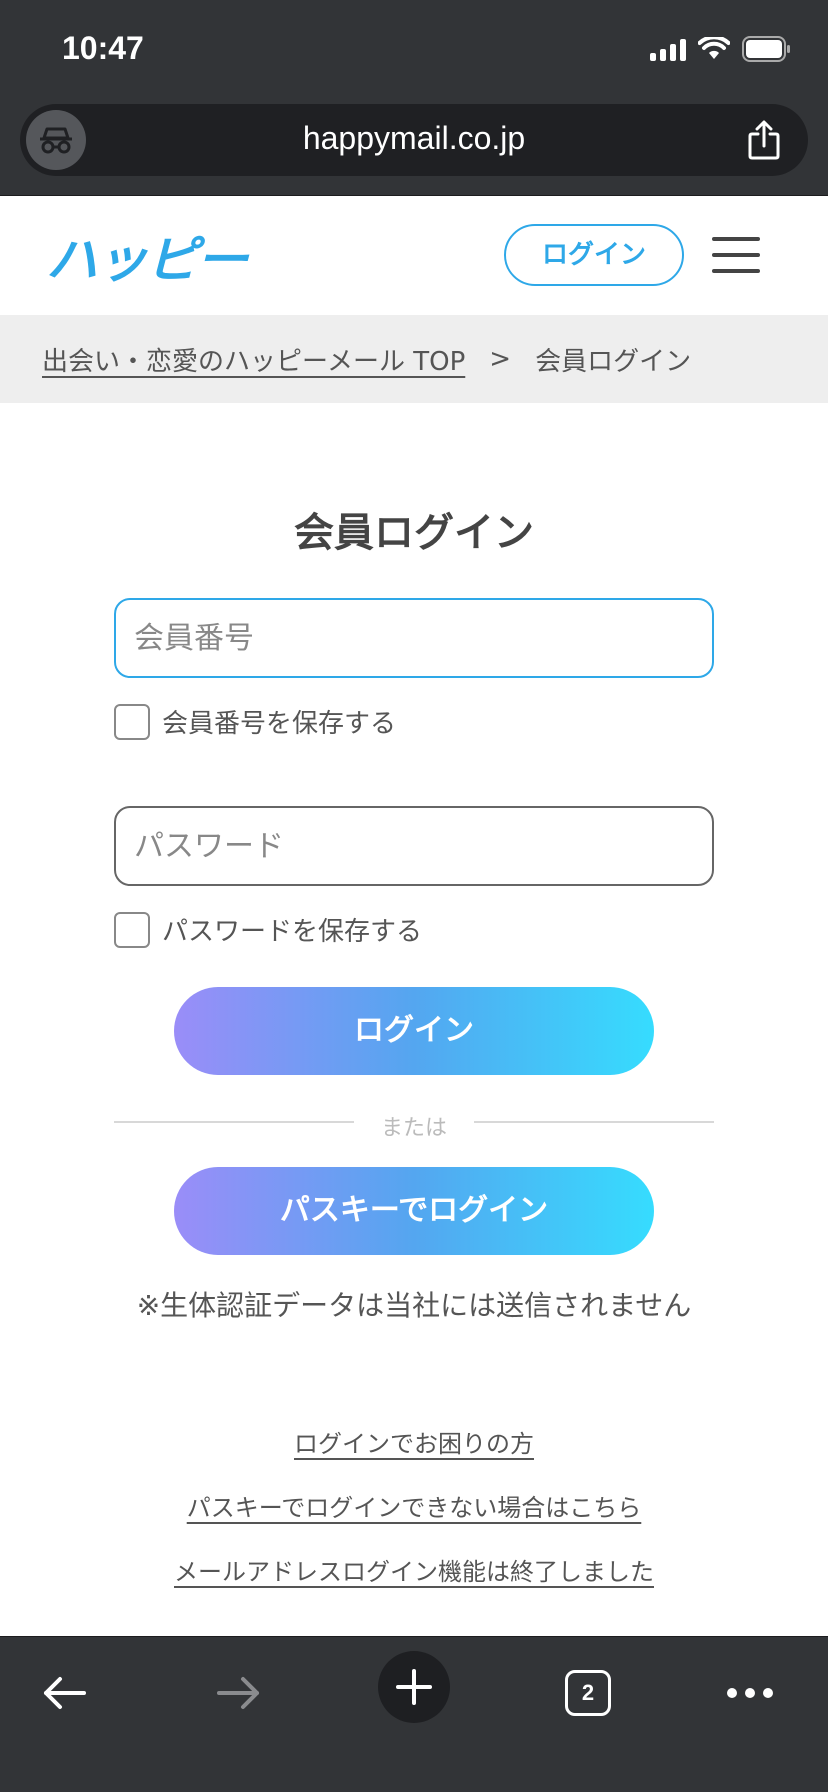 The height and width of the screenshot is (1792, 828). I want to click on passkey-login-button: パスキーでログイン, so click(414, 1211).